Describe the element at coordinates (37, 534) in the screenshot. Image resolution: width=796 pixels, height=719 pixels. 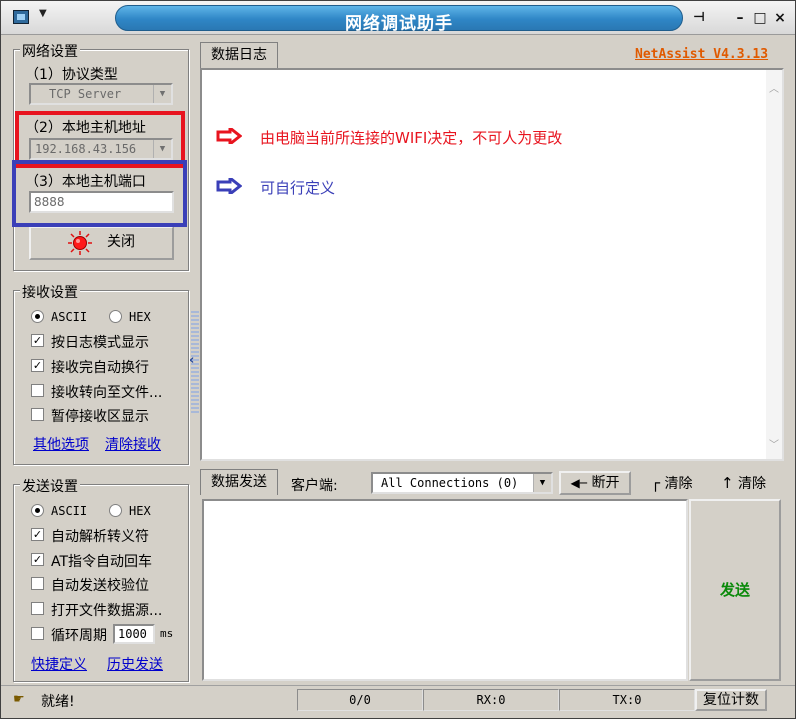
I see `parse-escape-checkbox: ✓` at that location.